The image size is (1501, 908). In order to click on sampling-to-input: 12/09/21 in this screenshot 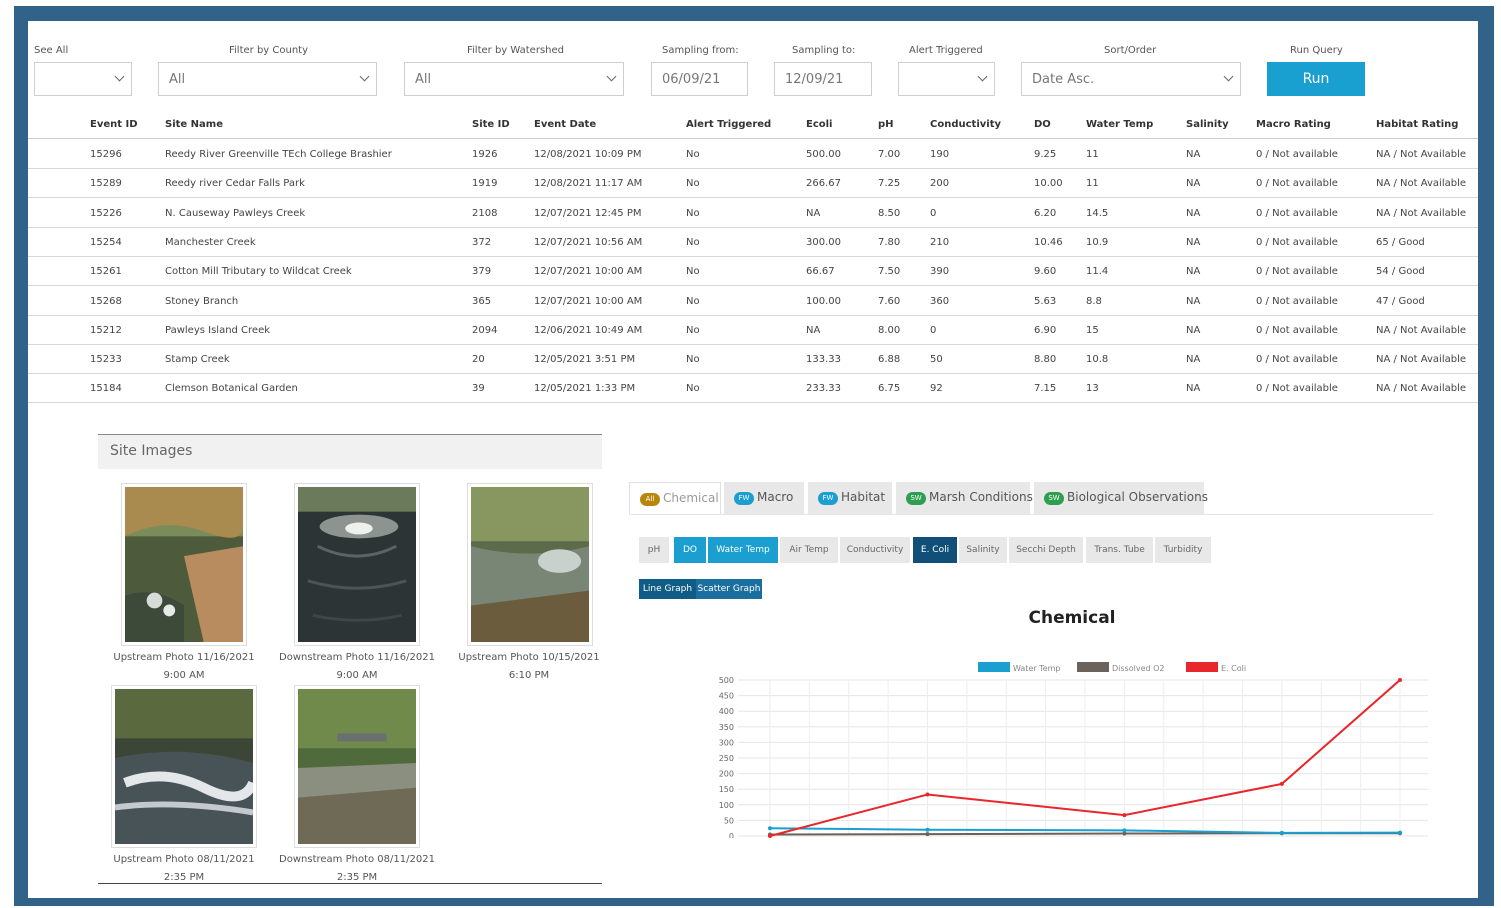, I will do `click(823, 79)`.